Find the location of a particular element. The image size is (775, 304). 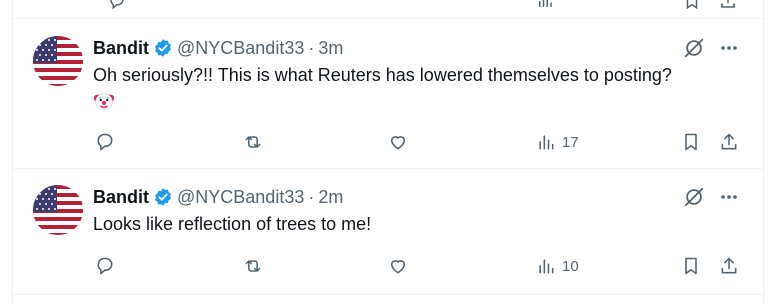

previous-tweet-actions is located at coordinates (388, 9).